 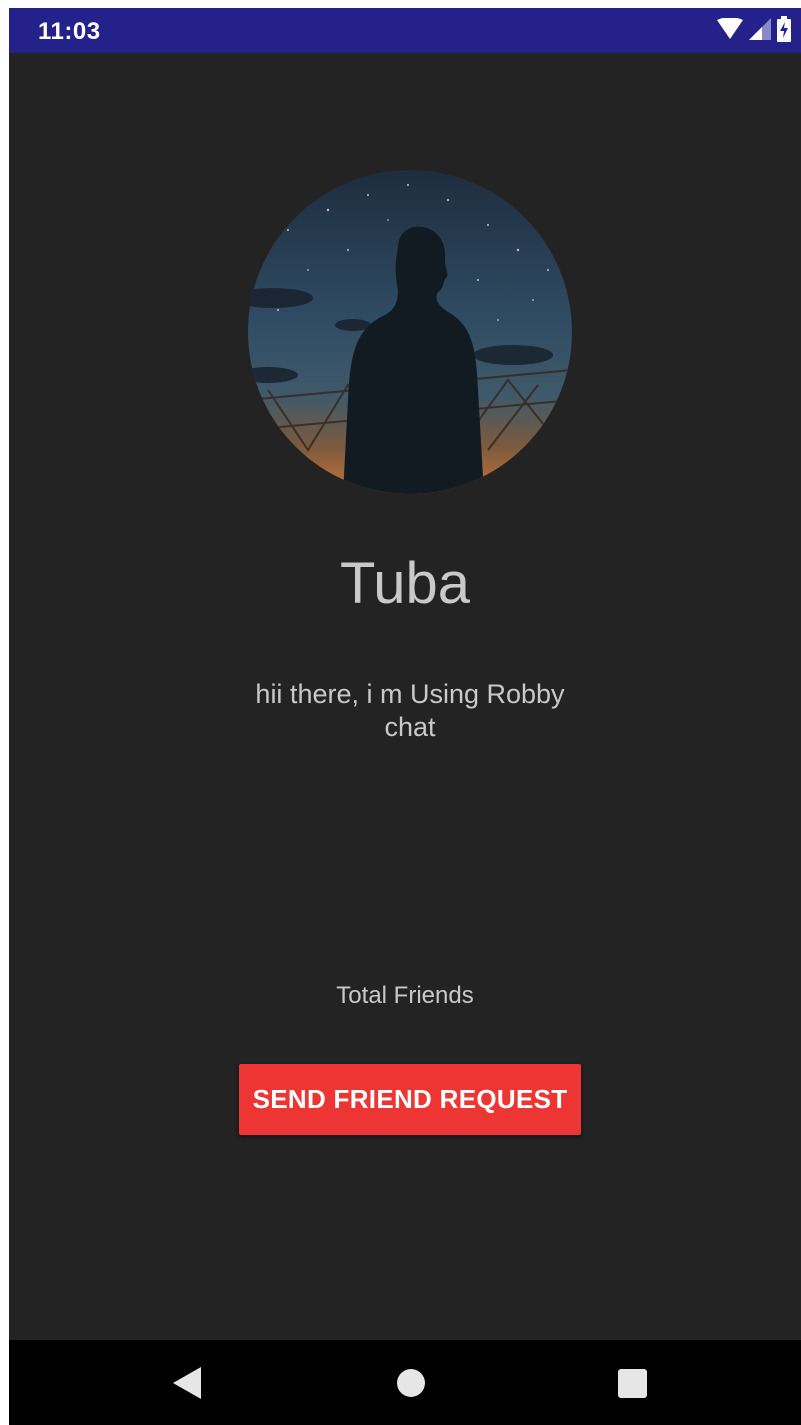 What do you see at coordinates (69, 31) in the screenshot?
I see `status-time: 11:03` at bounding box center [69, 31].